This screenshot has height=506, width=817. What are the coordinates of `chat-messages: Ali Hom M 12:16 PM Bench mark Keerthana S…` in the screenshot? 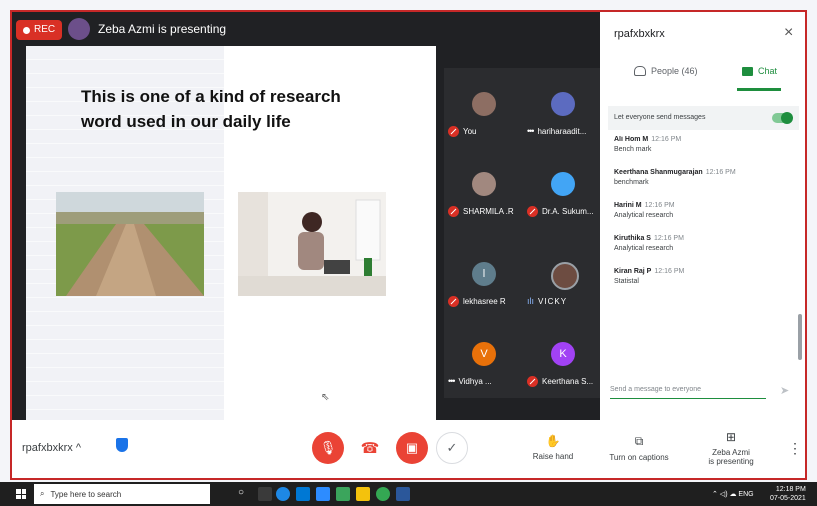 It's located at (704, 254).